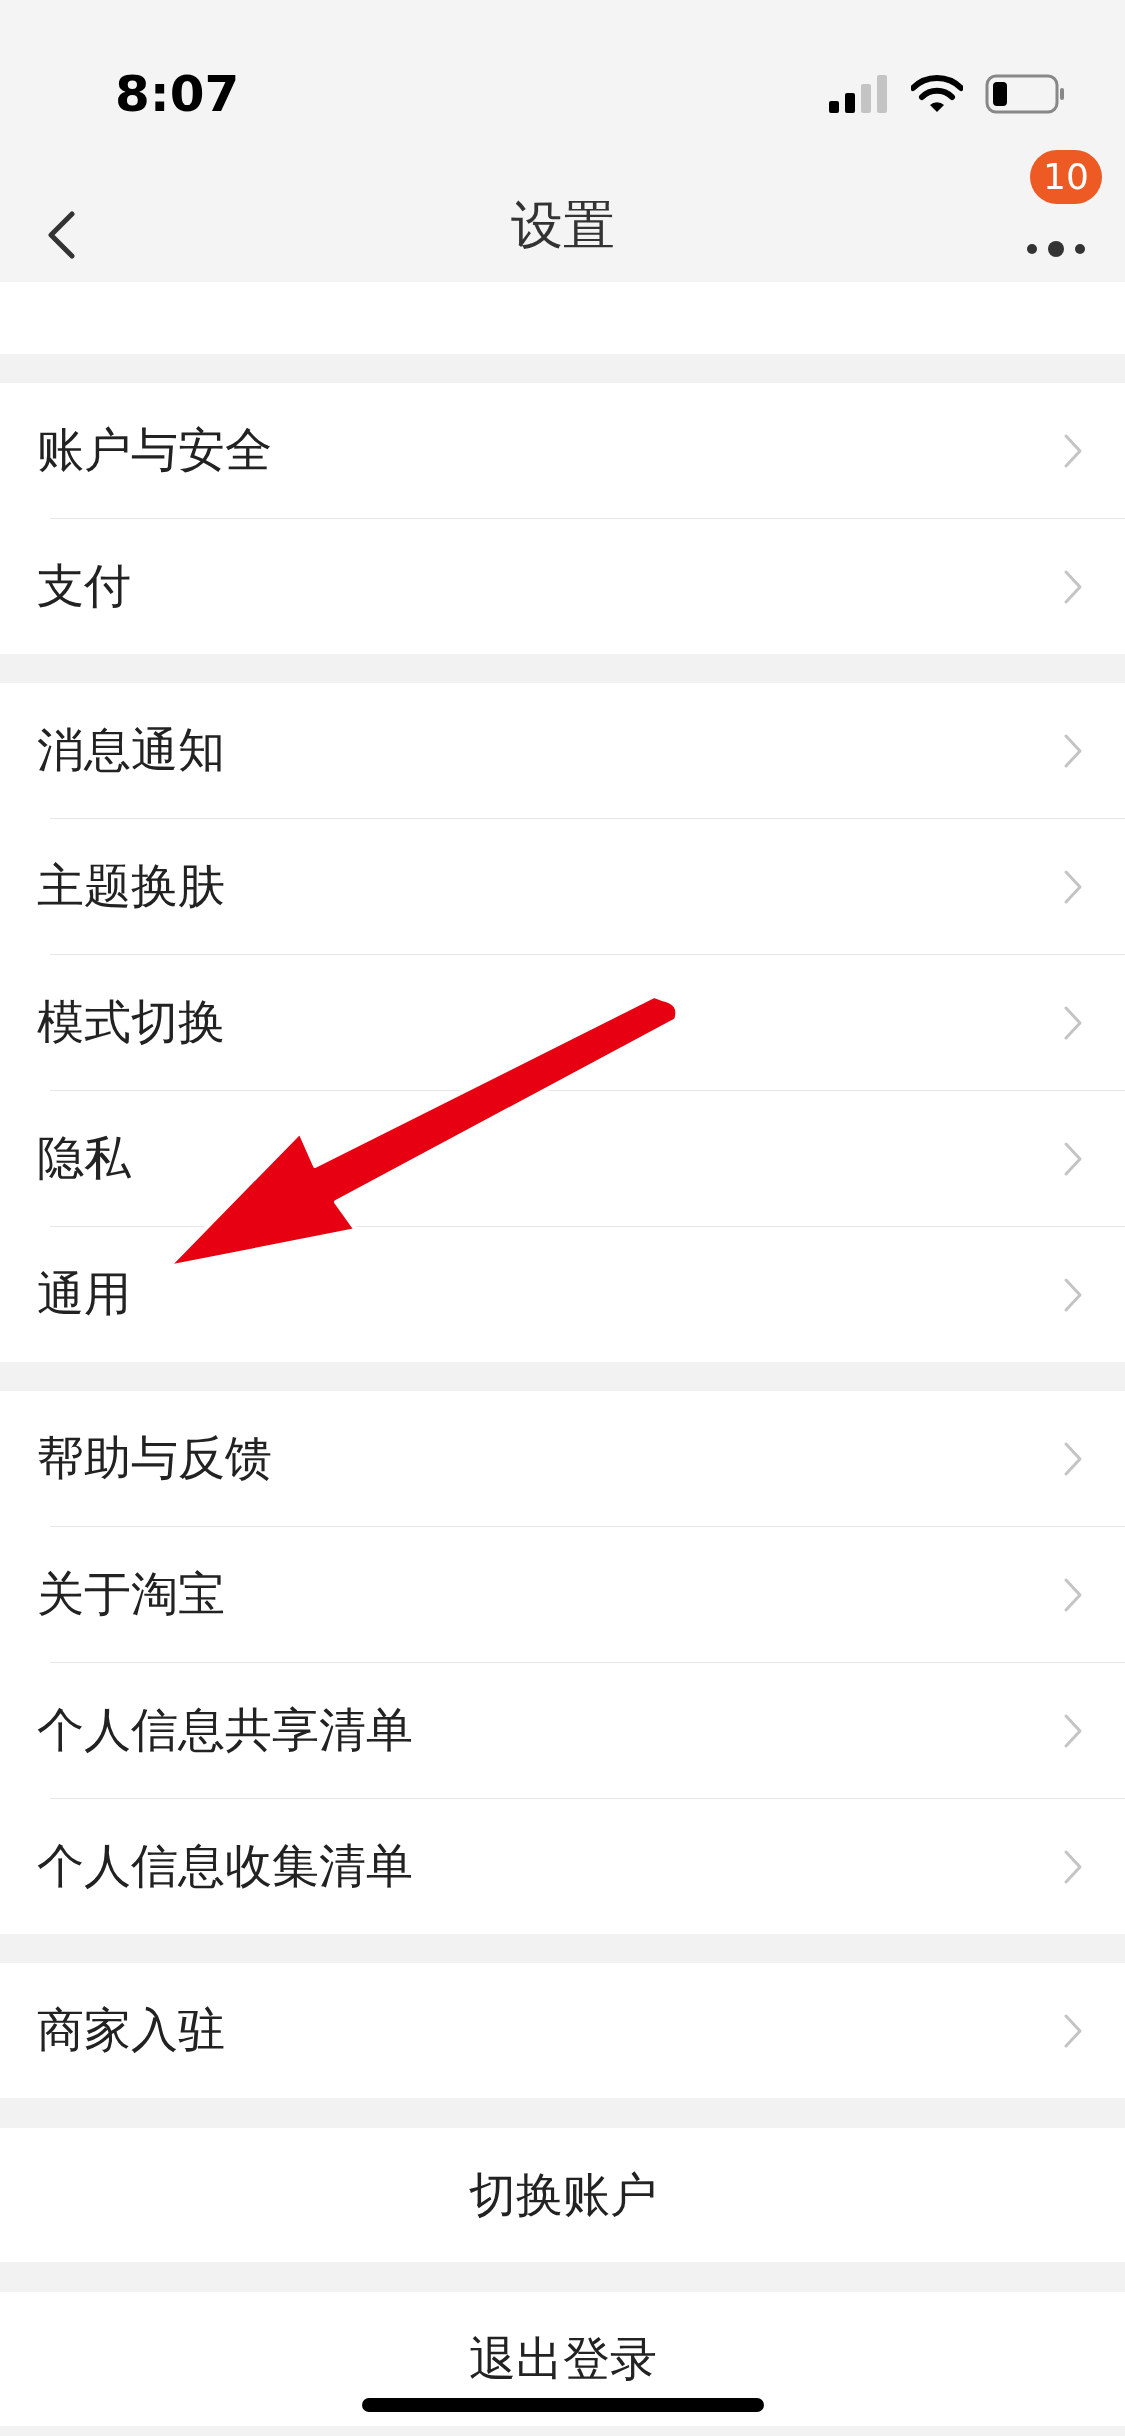 Image resolution: width=1125 pixels, height=2436 pixels. What do you see at coordinates (131, 886) in the screenshot?
I see `row-label: 主题换肤` at bounding box center [131, 886].